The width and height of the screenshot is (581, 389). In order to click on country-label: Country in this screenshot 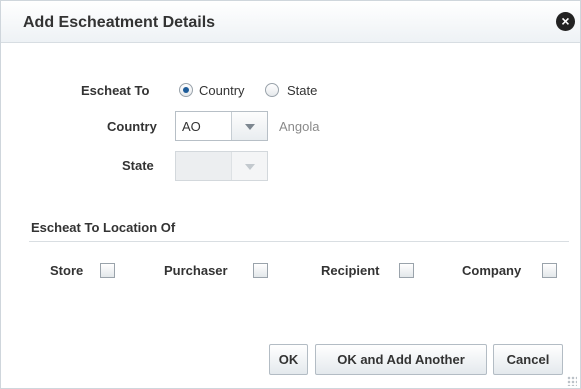, I will do `click(132, 126)`.